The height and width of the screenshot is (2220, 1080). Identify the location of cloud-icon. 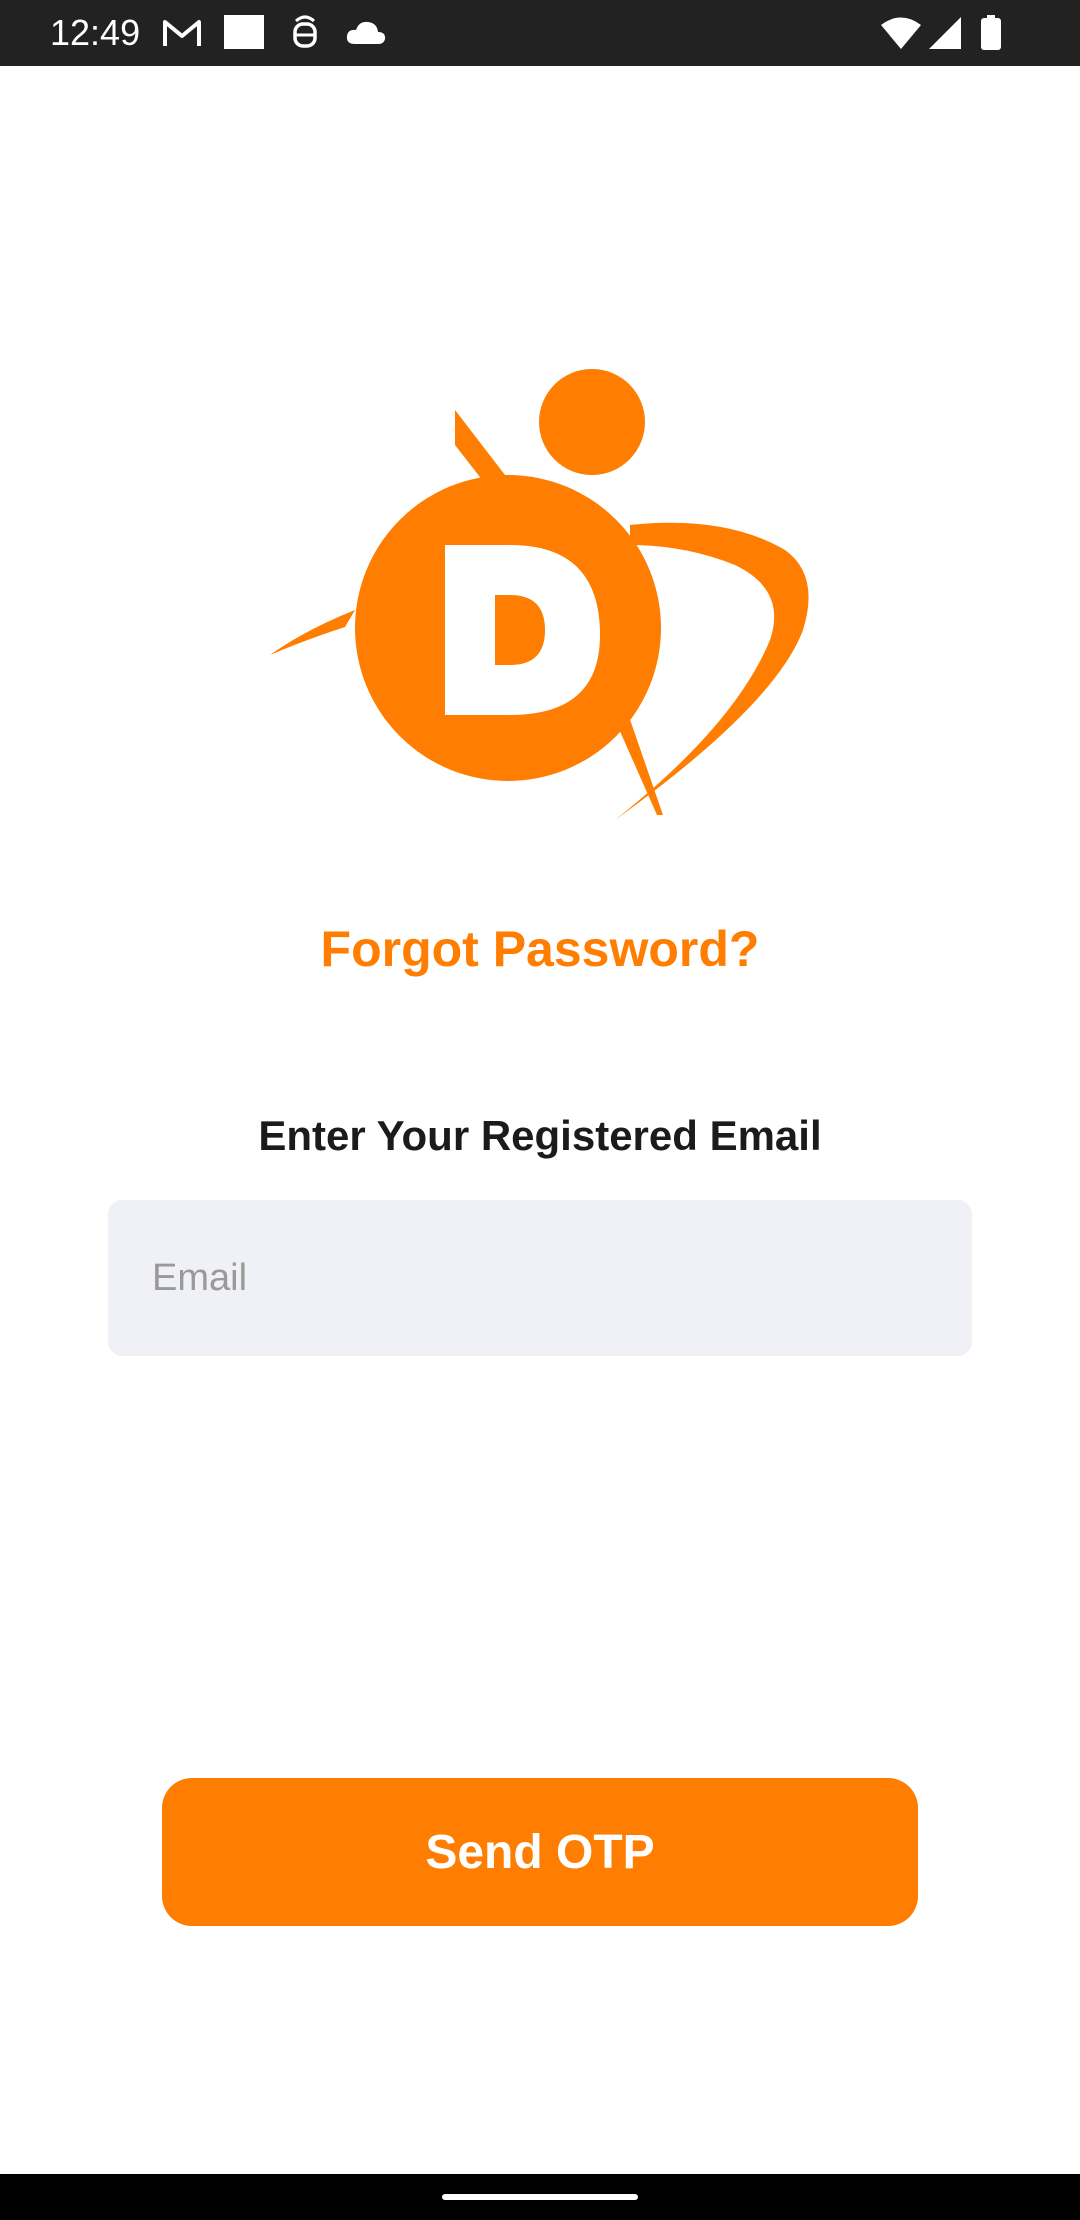
(366, 33).